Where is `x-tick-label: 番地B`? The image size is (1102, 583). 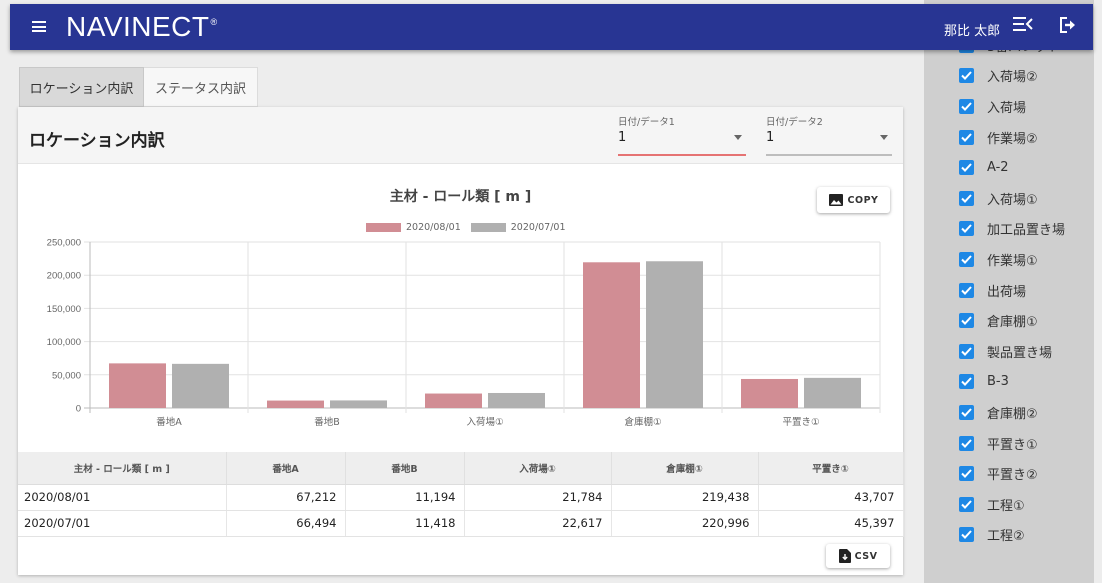 x-tick-label: 番地B is located at coordinates (327, 422).